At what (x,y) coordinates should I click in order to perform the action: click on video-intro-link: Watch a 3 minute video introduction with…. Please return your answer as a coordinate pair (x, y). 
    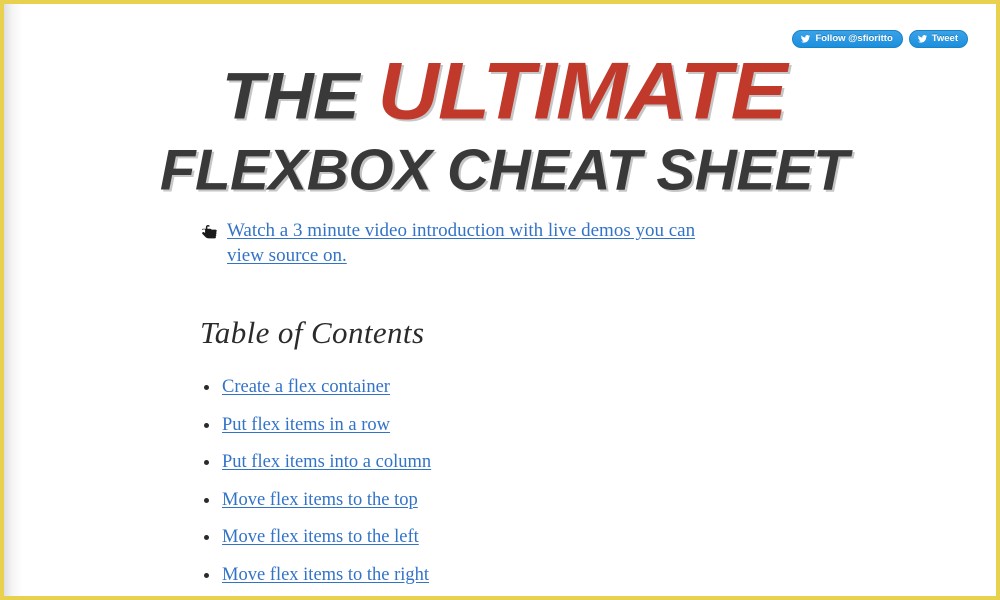
    Looking at the image, I should click on (462, 243).